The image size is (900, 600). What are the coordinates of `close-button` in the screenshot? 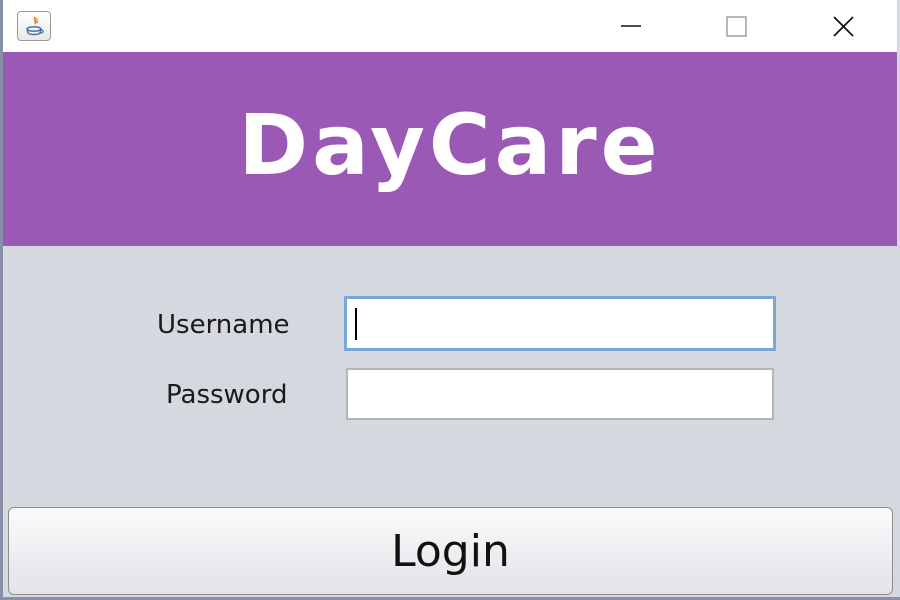 It's located at (843, 26).